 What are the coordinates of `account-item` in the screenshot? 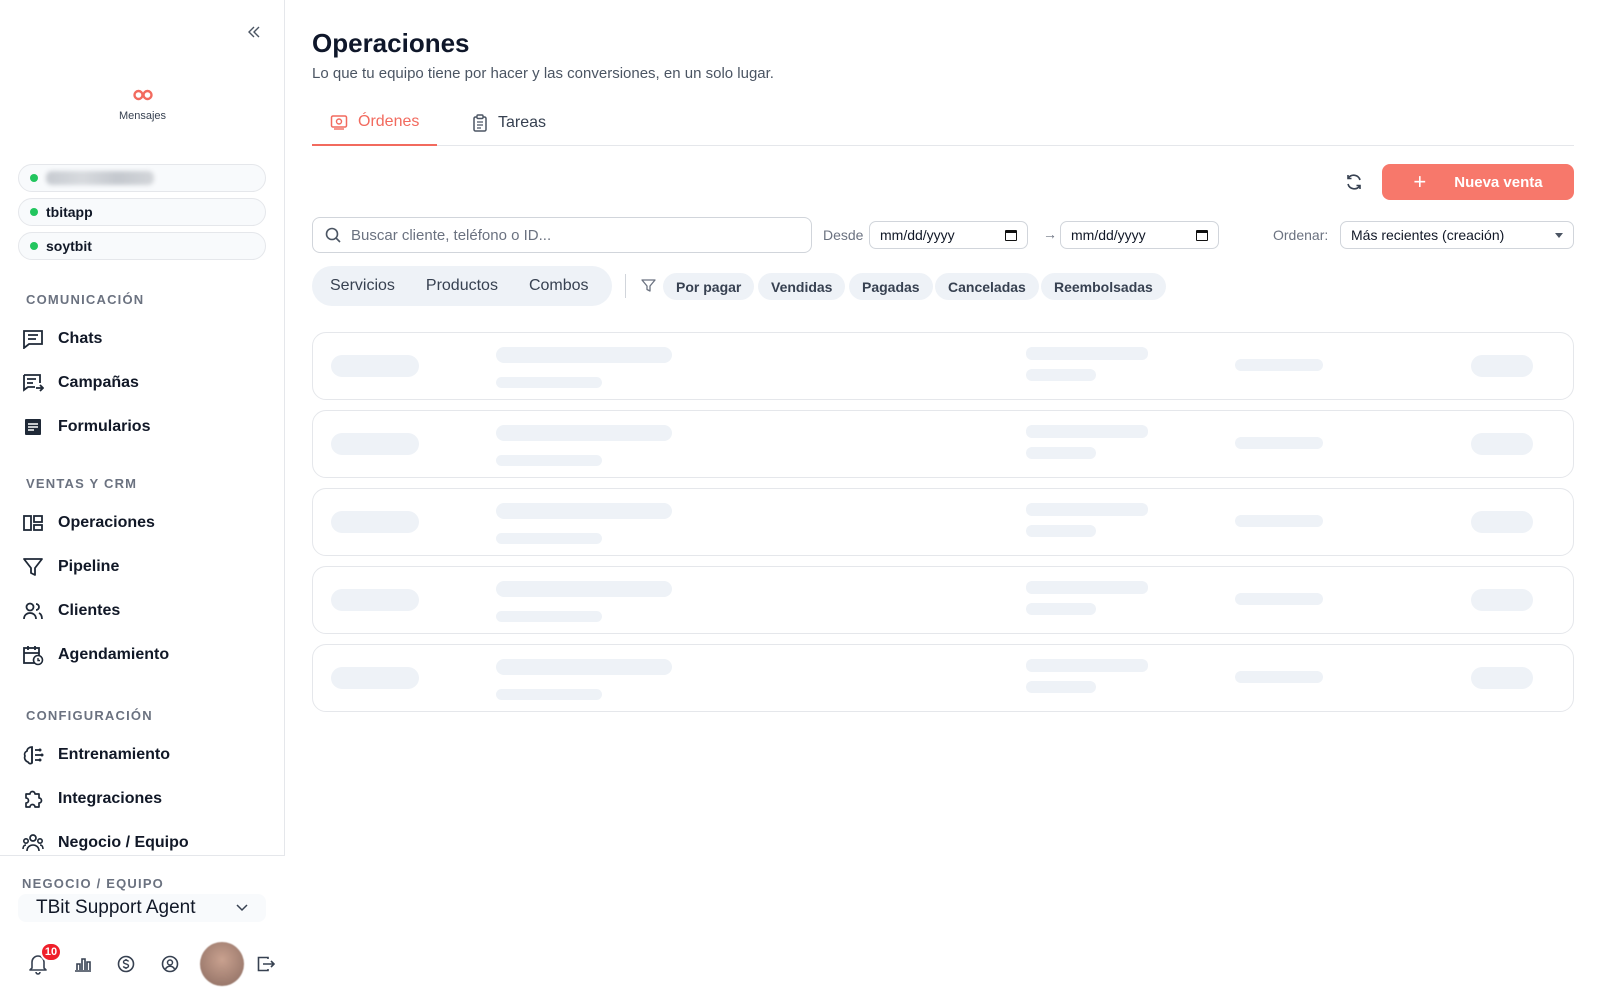 It's located at (142, 178).